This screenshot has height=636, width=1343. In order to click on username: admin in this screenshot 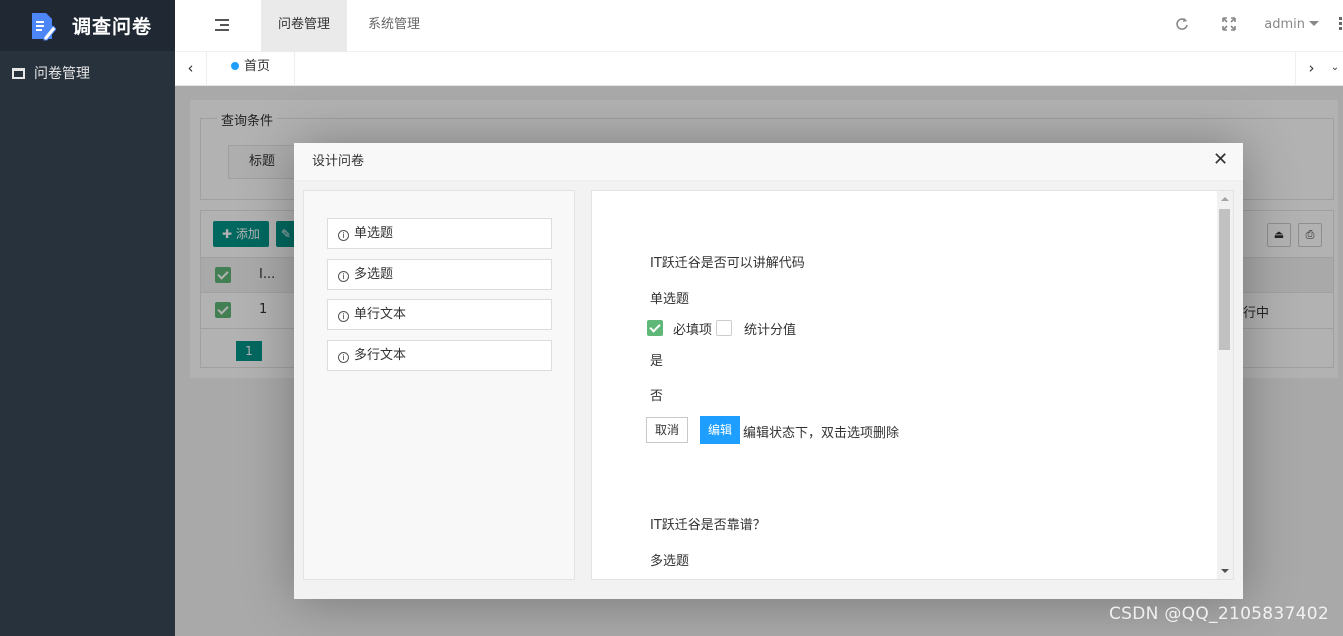, I will do `click(1284, 24)`.